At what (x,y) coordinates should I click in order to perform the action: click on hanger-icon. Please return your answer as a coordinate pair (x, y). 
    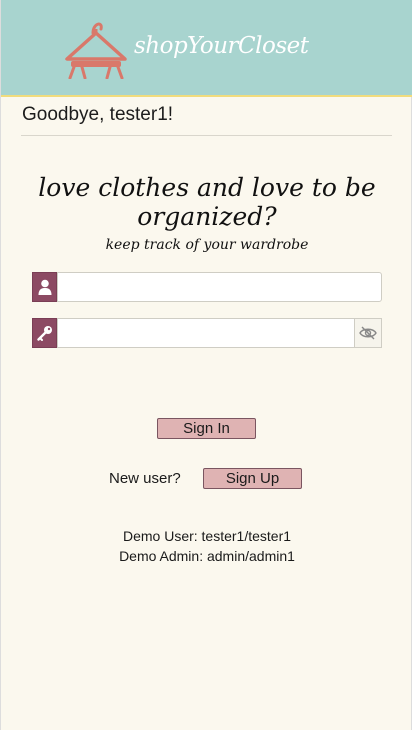
    Looking at the image, I should click on (96, 50).